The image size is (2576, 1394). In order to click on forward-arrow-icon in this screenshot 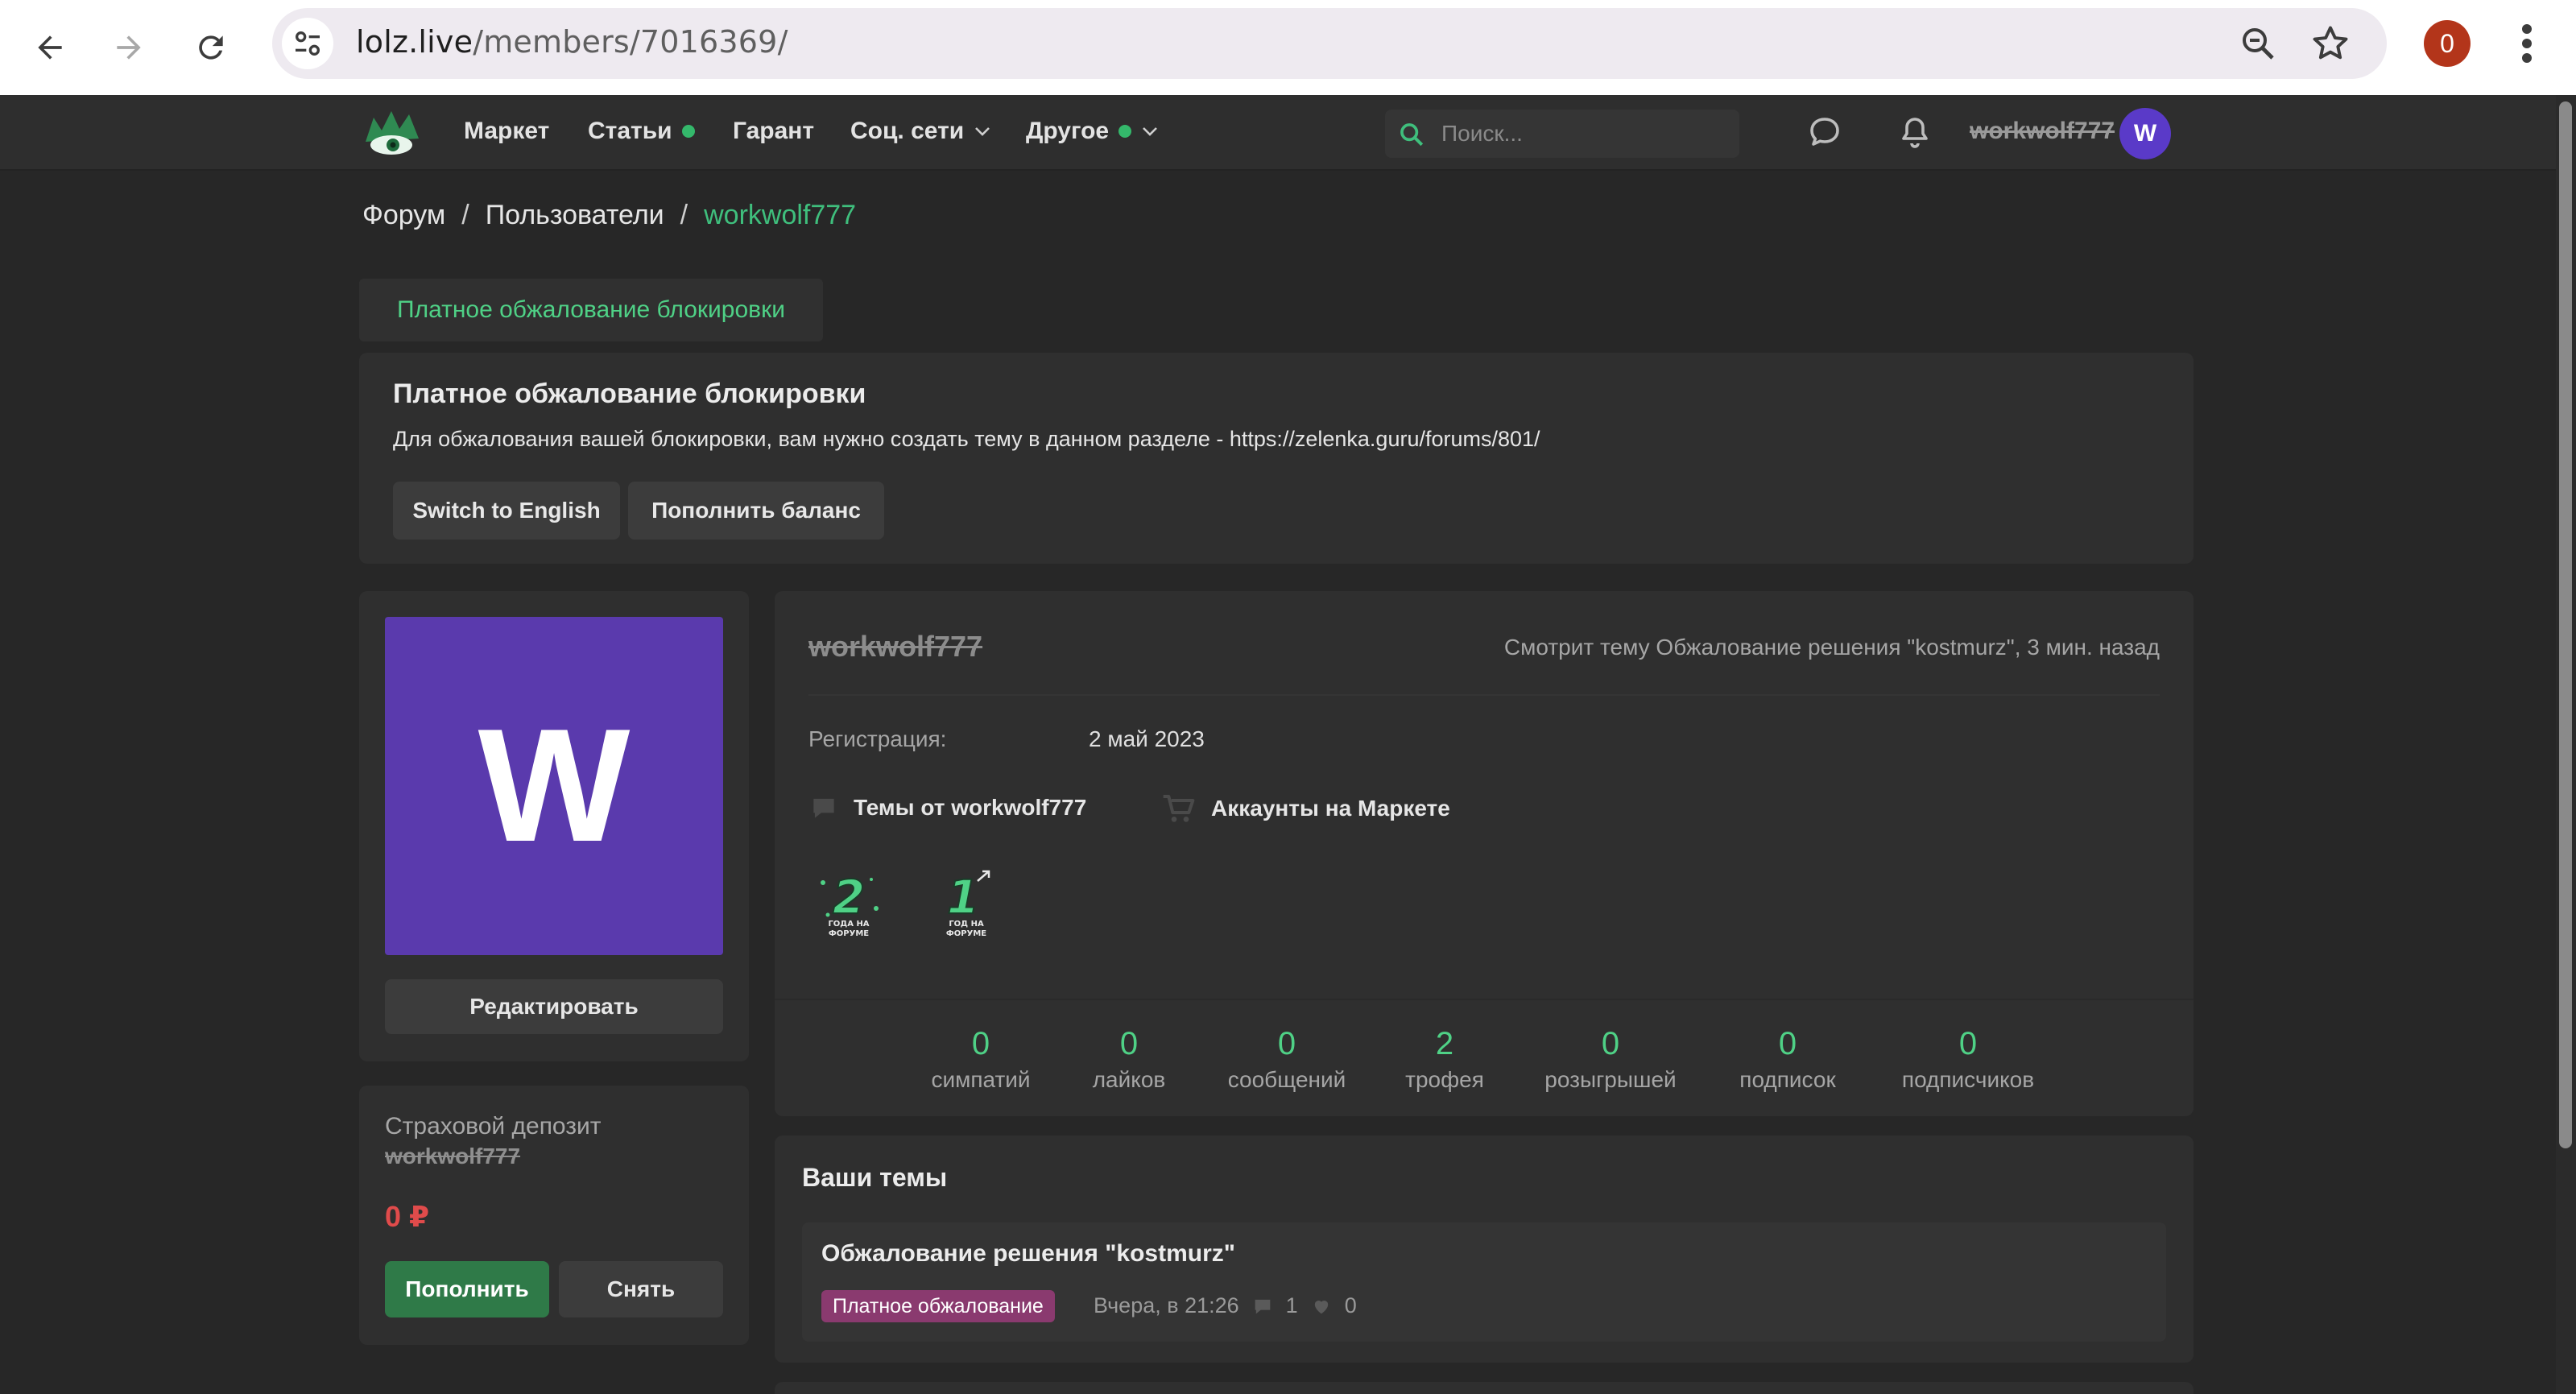, I will do `click(129, 47)`.